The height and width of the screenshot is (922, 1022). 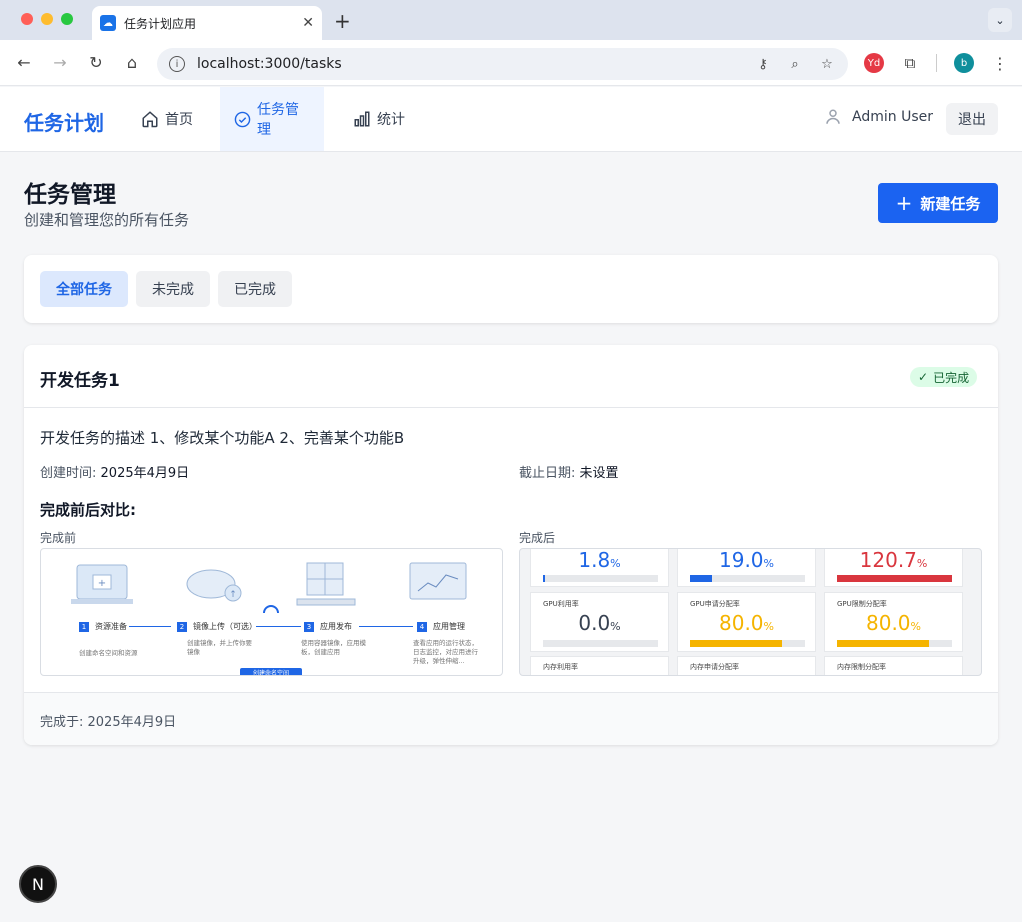 What do you see at coordinates (746, 560) in the screenshot?
I see `metric-value: 19.0%` at bounding box center [746, 560].